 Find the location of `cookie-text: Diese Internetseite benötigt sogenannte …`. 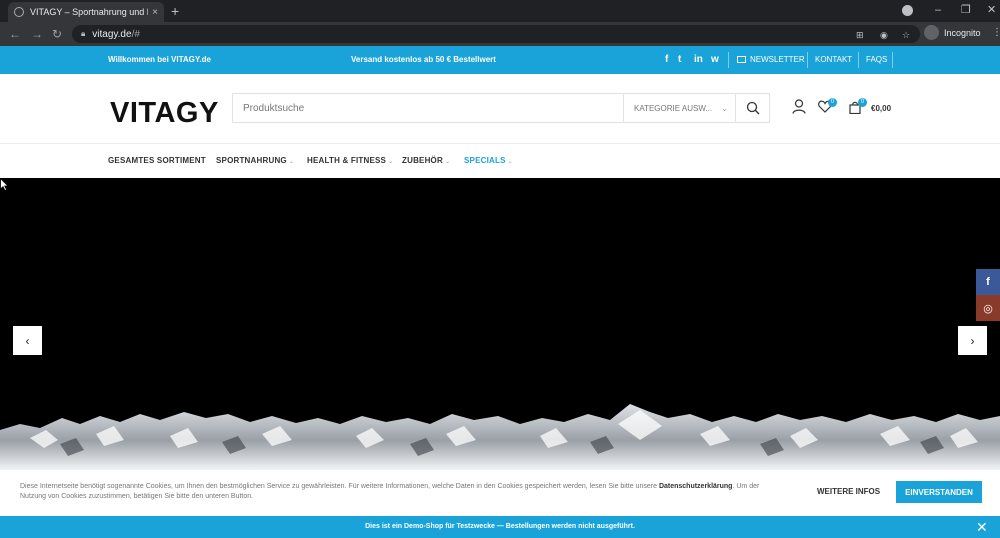

cookie-text: Diese Internetseite benötigt sogenannte … is located at coordinates (402, 492).